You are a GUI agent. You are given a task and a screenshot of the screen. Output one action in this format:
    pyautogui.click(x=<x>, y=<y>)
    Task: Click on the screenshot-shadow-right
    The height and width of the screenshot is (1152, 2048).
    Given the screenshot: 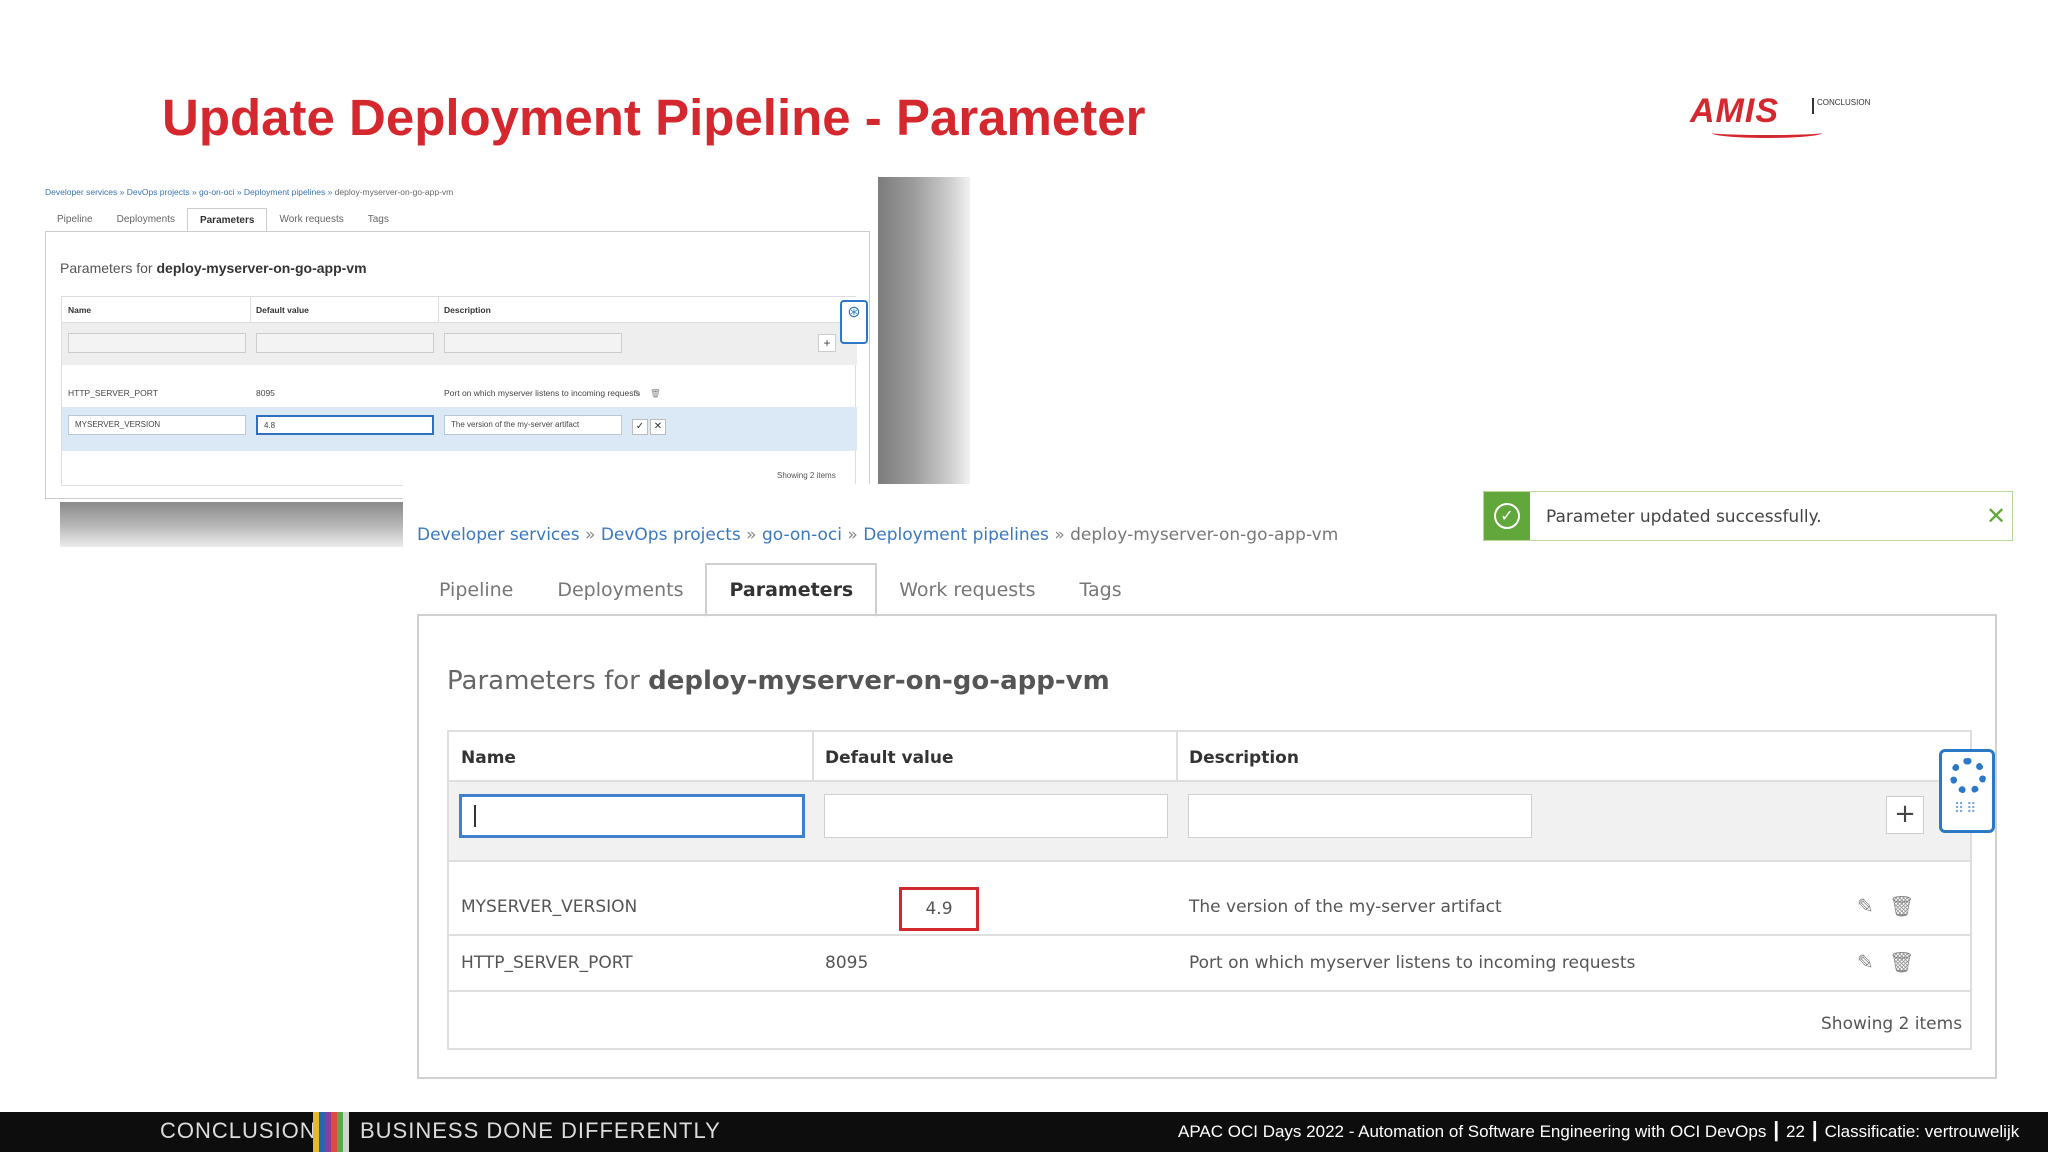 What is the action you would take?
    pyautogui.click(x=922, y=332)
    